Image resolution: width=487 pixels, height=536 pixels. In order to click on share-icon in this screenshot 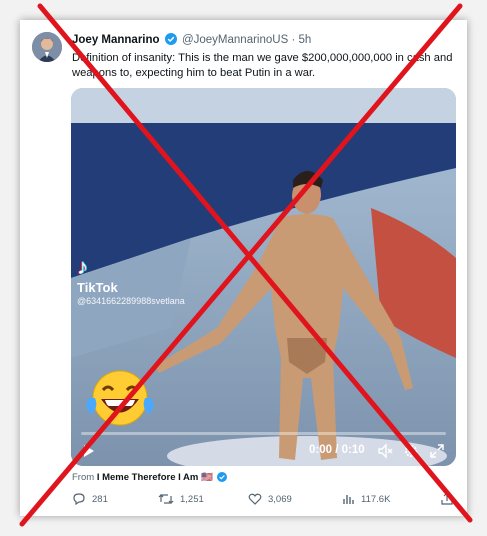, I will do `click(447, 498)`.